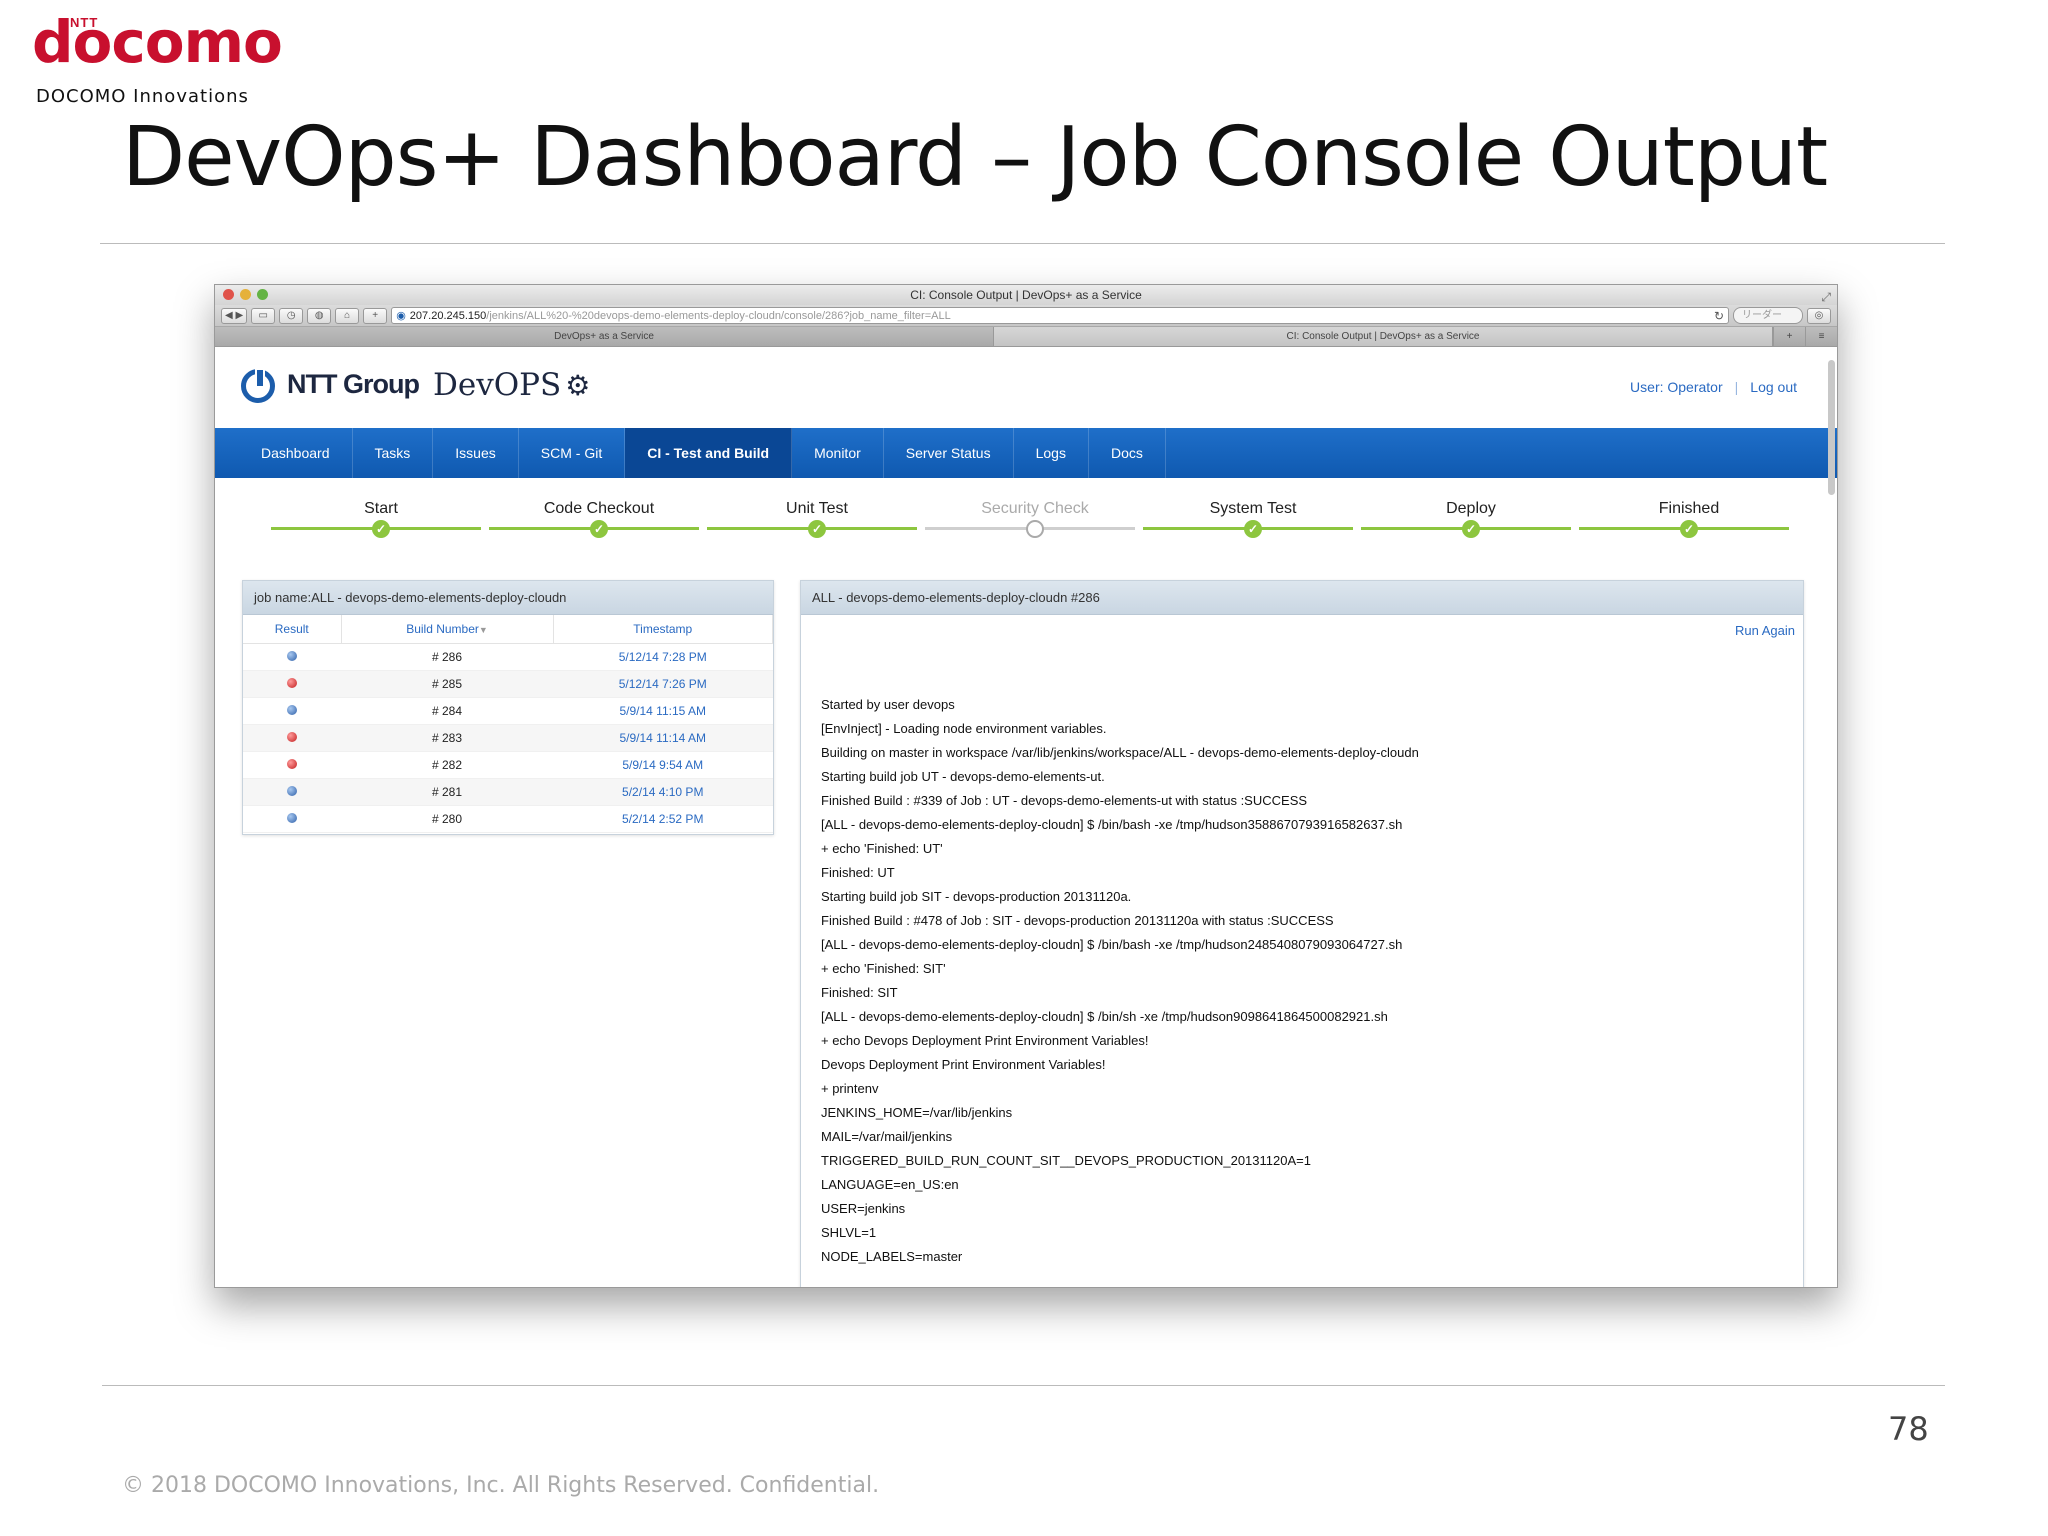 The height and width of the screenshot is (1536, 2048). I want to click on fullscreen-icon: ⤢, so click(1826, 297).